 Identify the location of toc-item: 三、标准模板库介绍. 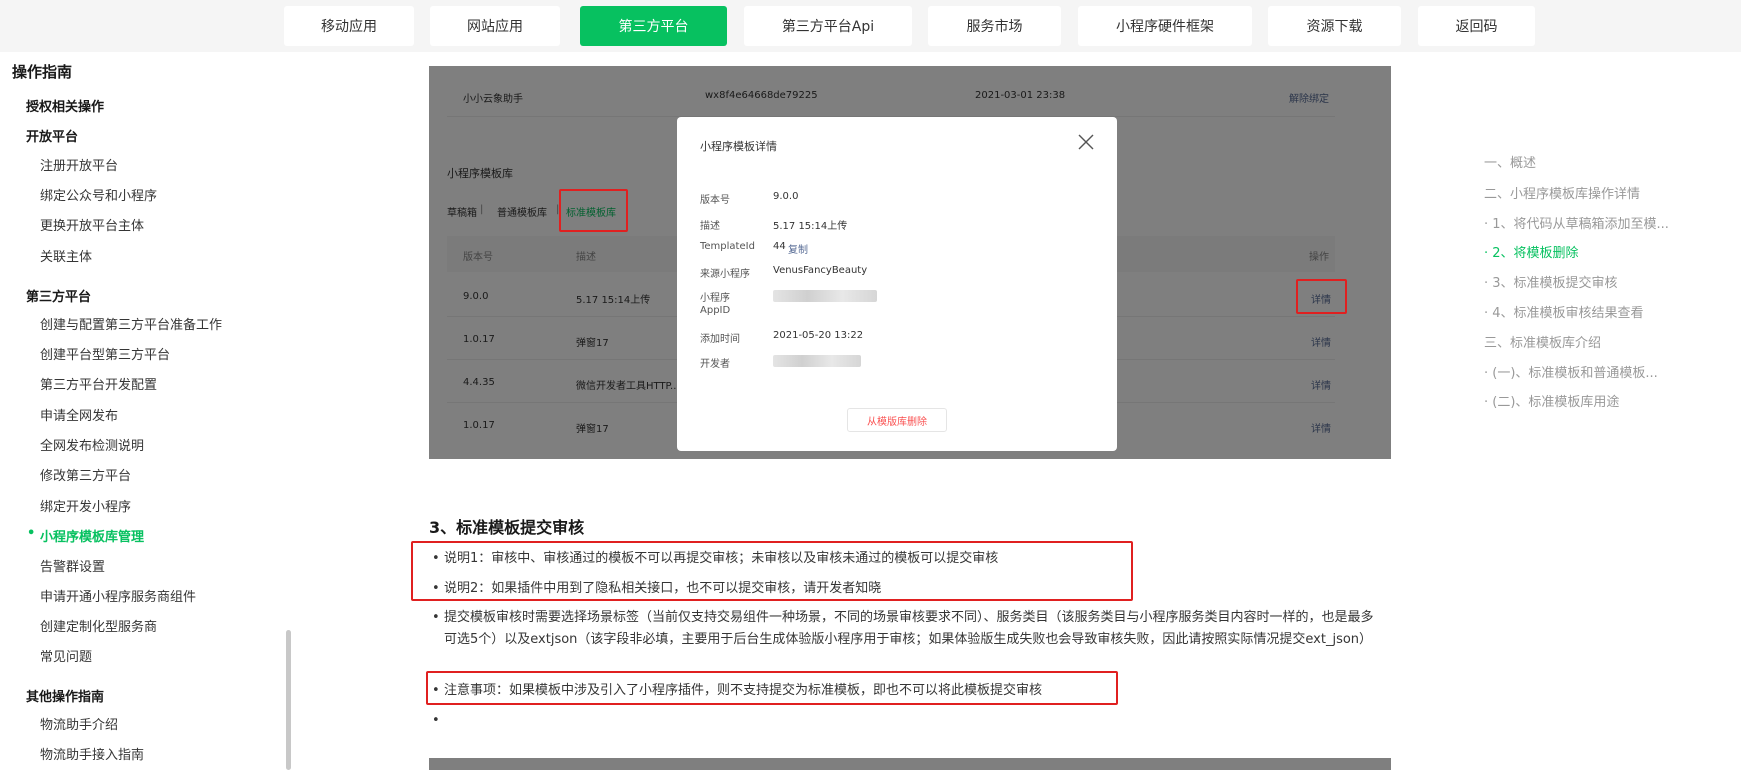
(1542, 341).